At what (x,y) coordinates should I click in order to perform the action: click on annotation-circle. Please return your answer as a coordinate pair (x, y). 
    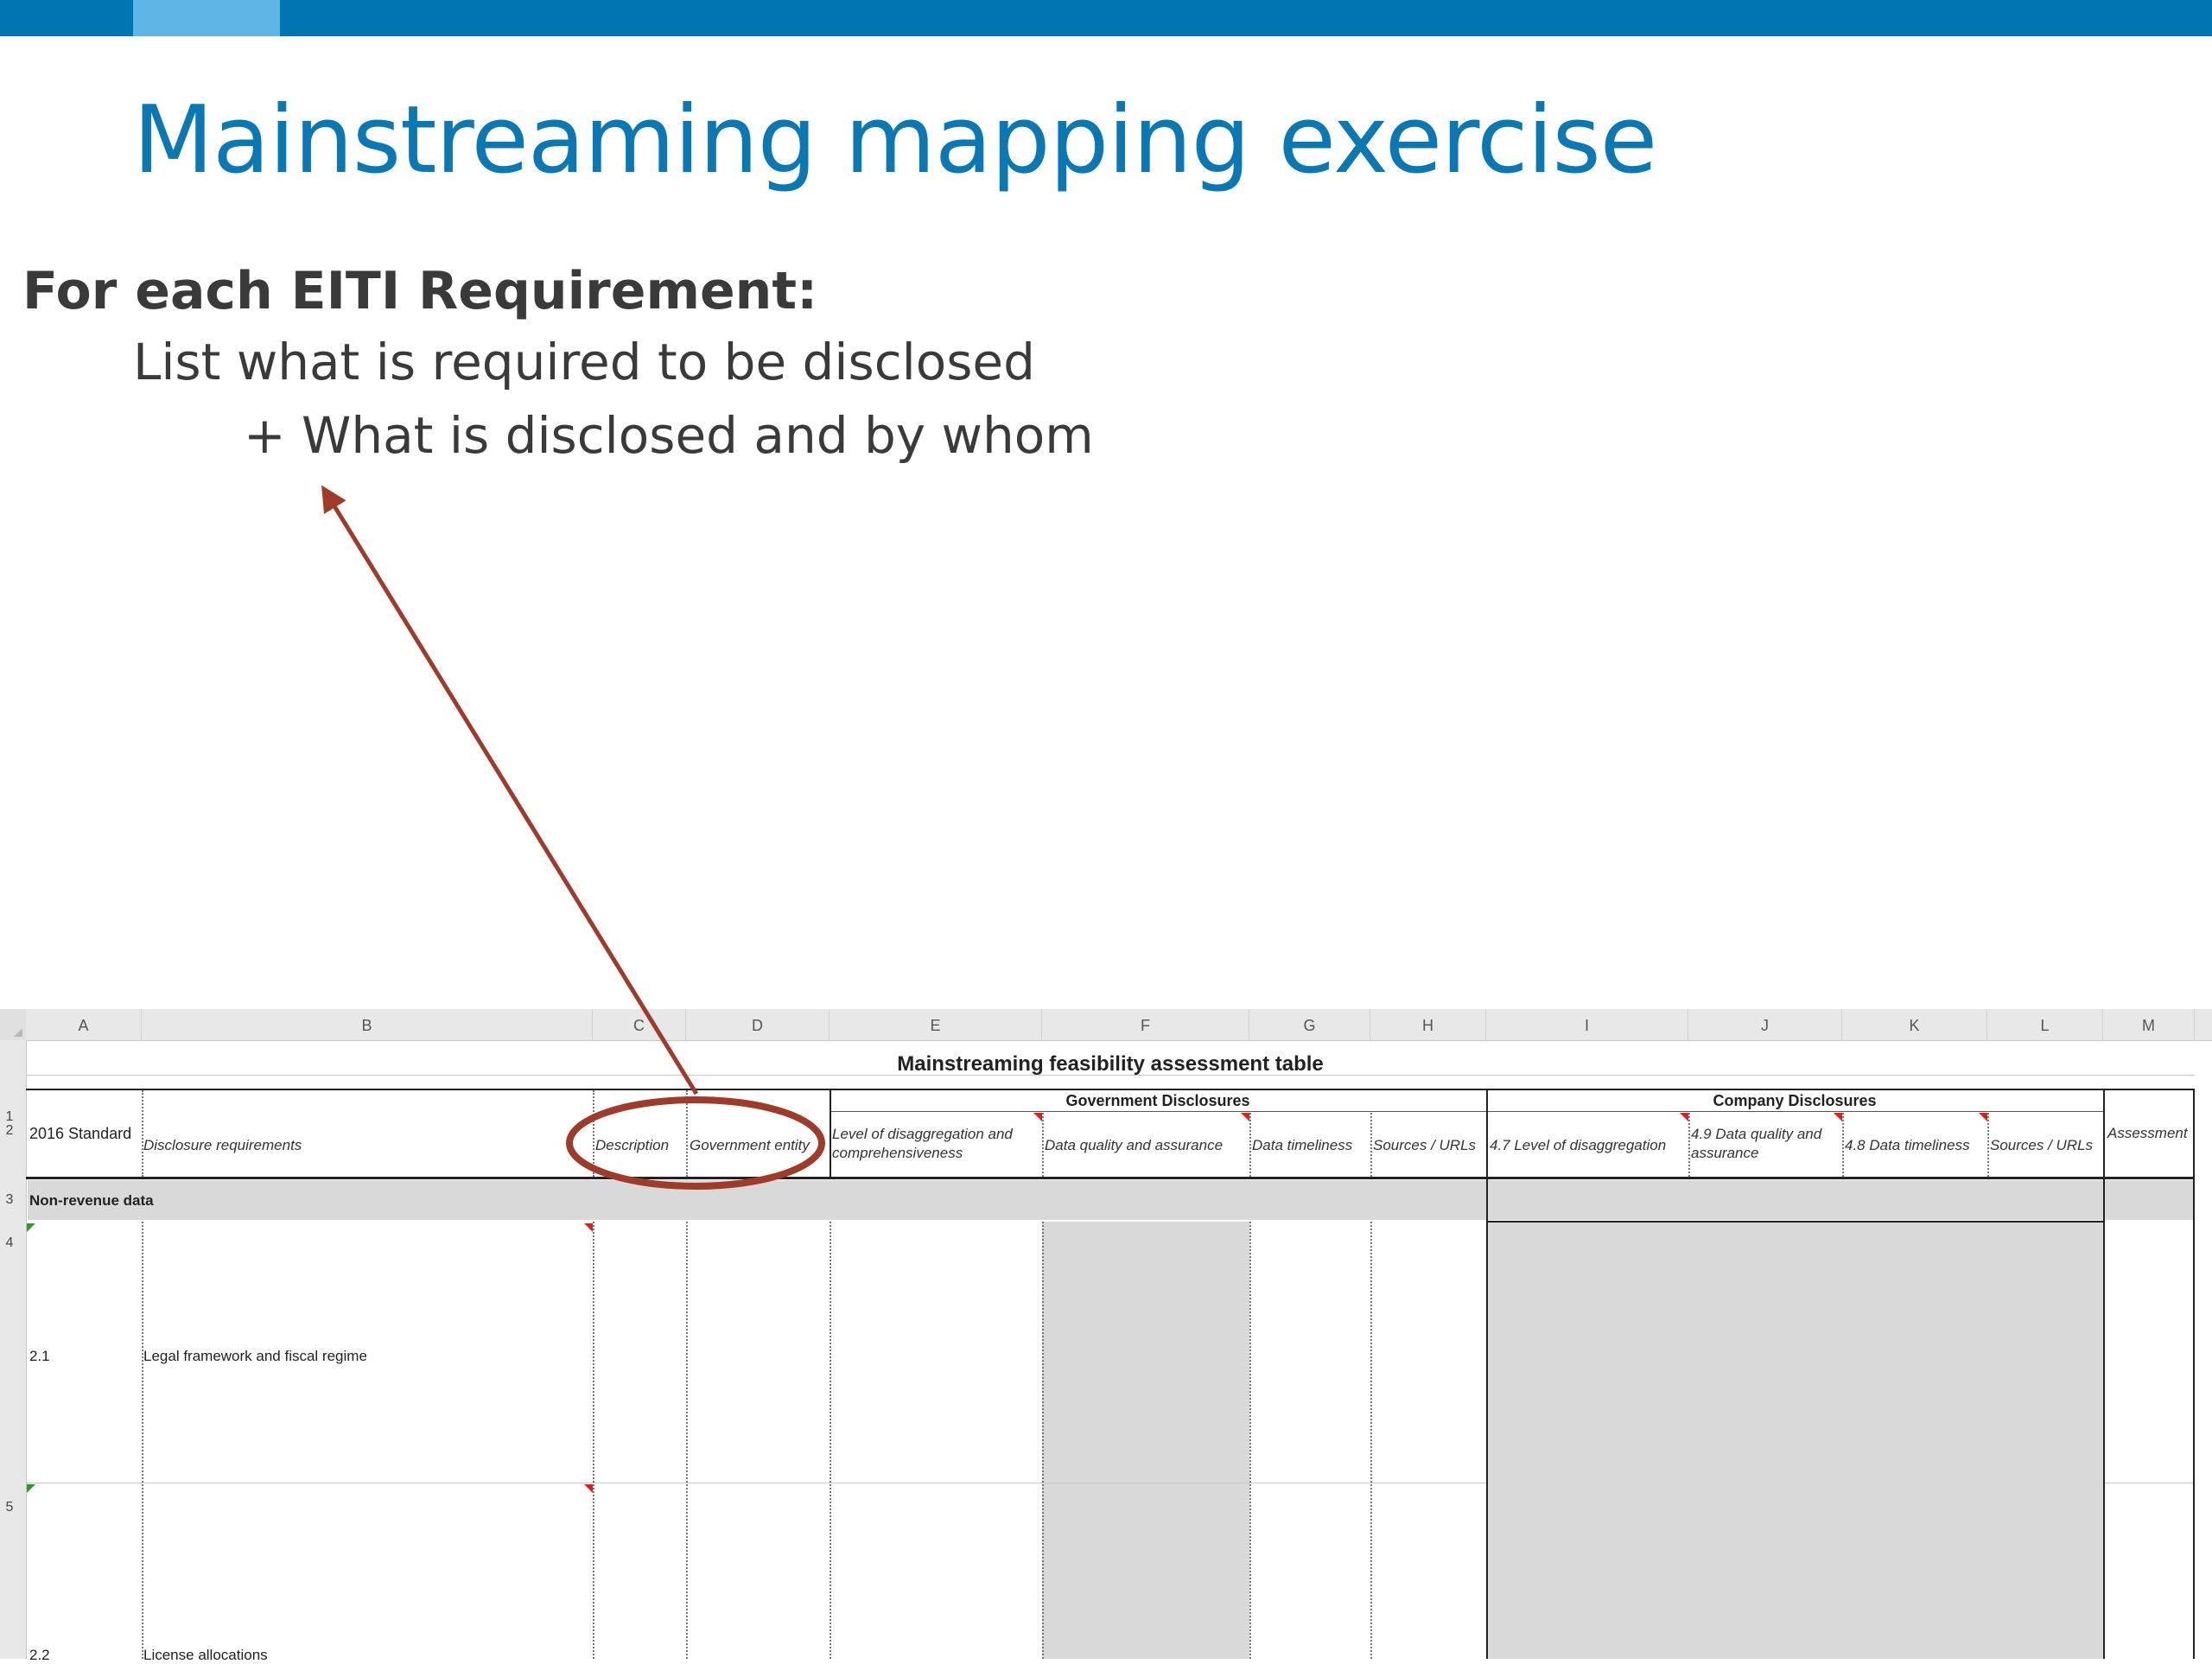
    Looking at the image, I should click on (695, 1143).